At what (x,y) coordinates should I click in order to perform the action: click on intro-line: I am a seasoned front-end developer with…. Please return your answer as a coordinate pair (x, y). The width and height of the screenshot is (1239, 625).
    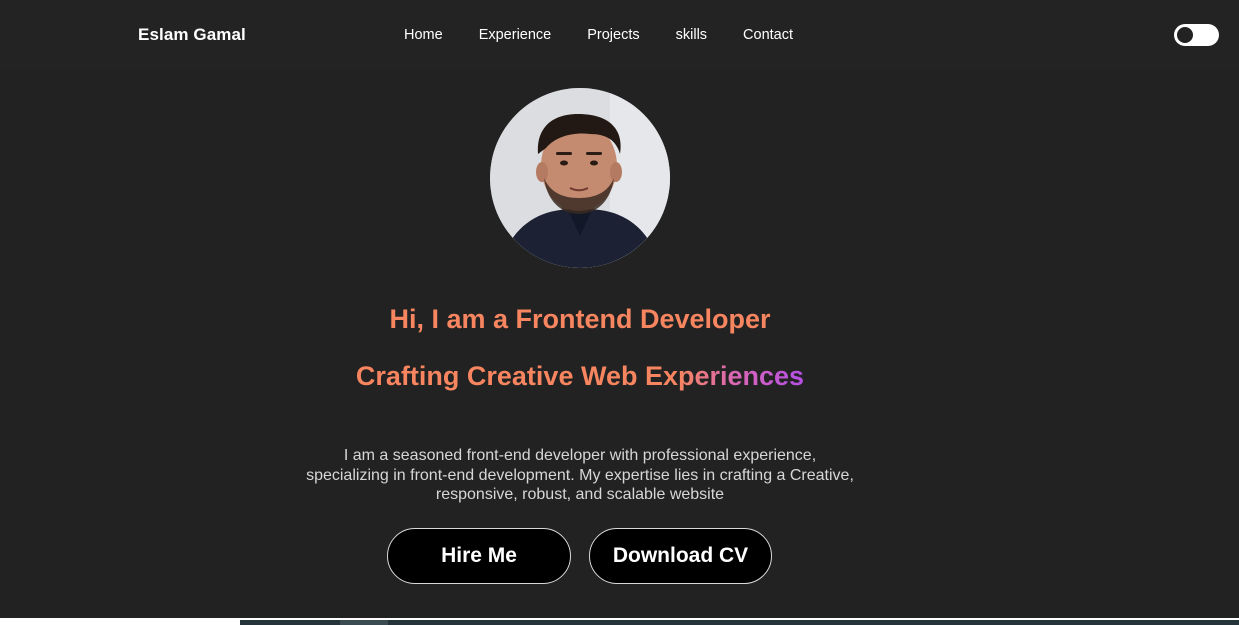
    Looking at the image, I should click on (580, 455).